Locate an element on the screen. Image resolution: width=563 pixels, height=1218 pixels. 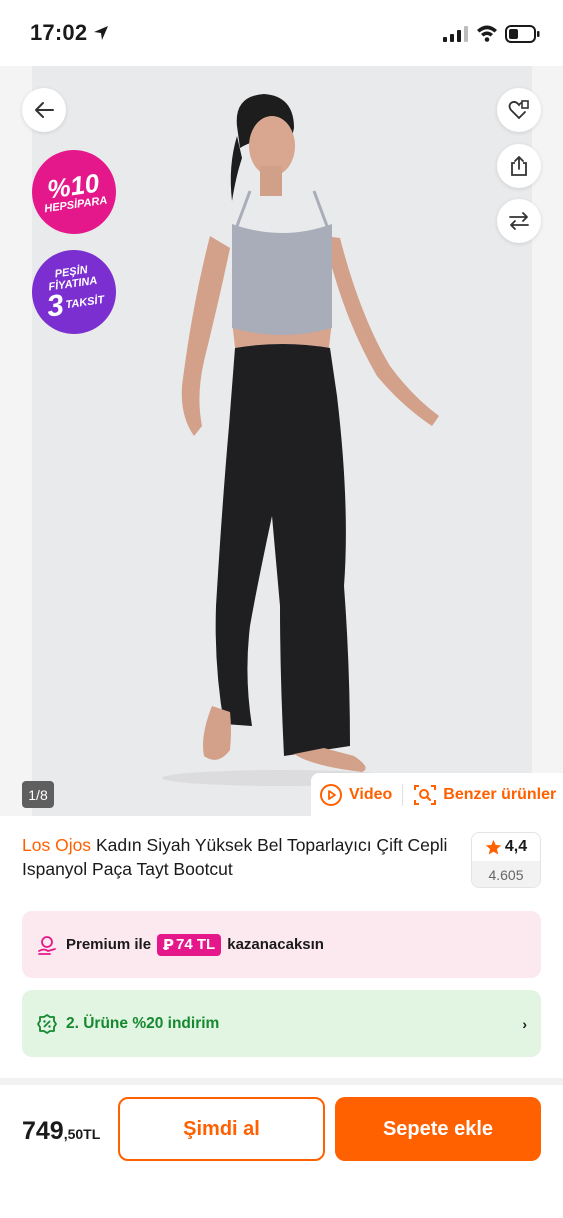
rating-value-row: 4,4 is located at coordinates (506, 847).